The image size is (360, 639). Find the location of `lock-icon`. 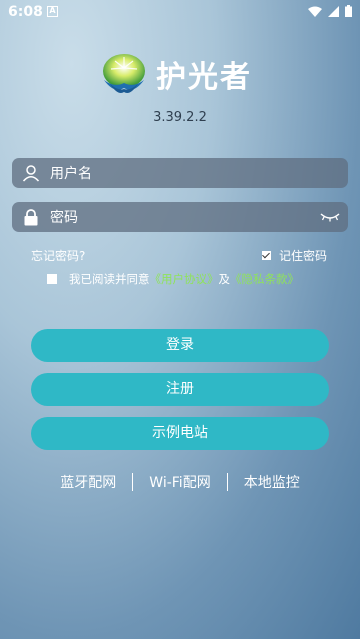

lock-icon is located at coordinates (31, 217).